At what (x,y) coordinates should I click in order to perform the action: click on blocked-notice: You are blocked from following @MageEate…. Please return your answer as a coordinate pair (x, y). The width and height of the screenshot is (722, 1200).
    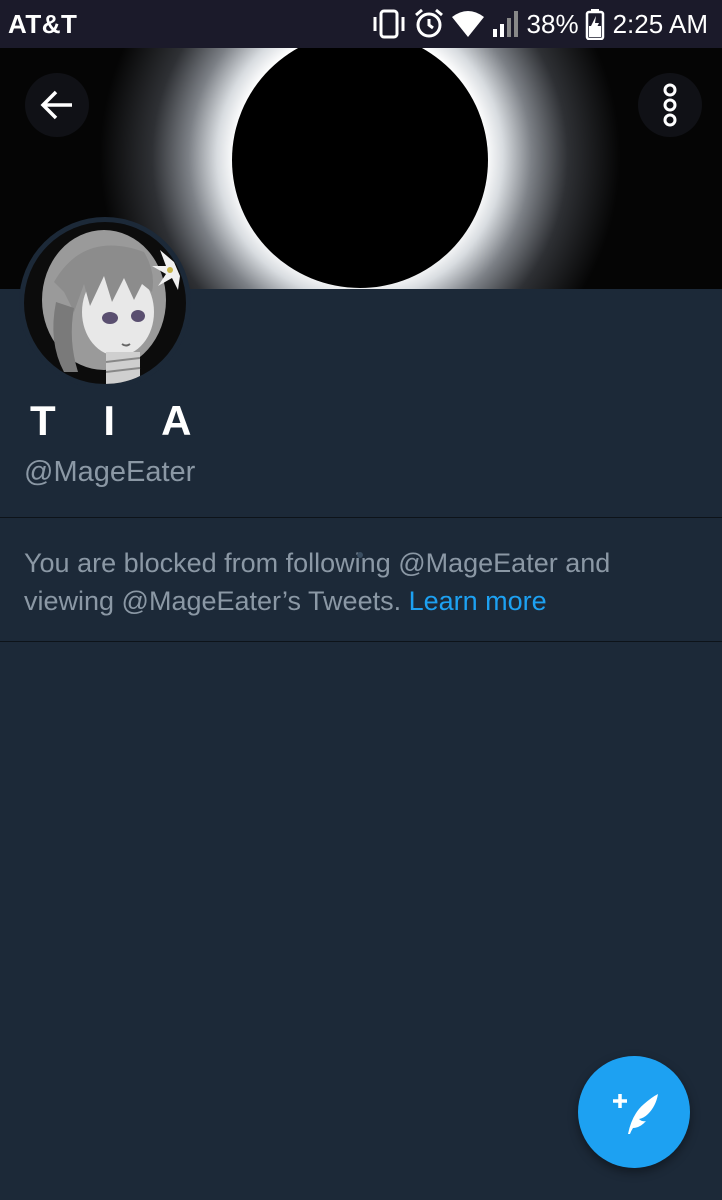
    Looking at the image, I should click on (354, 582).